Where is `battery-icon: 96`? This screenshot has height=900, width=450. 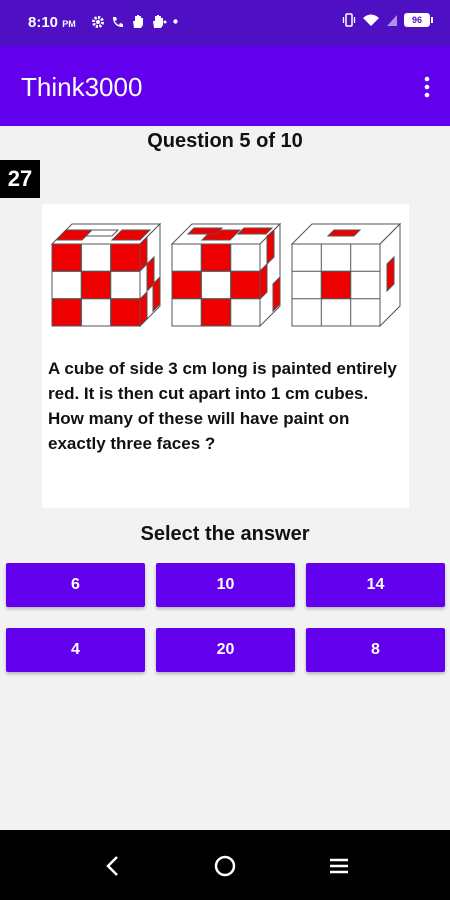 battery-icon: 96 is located at coordinates (418, 20).